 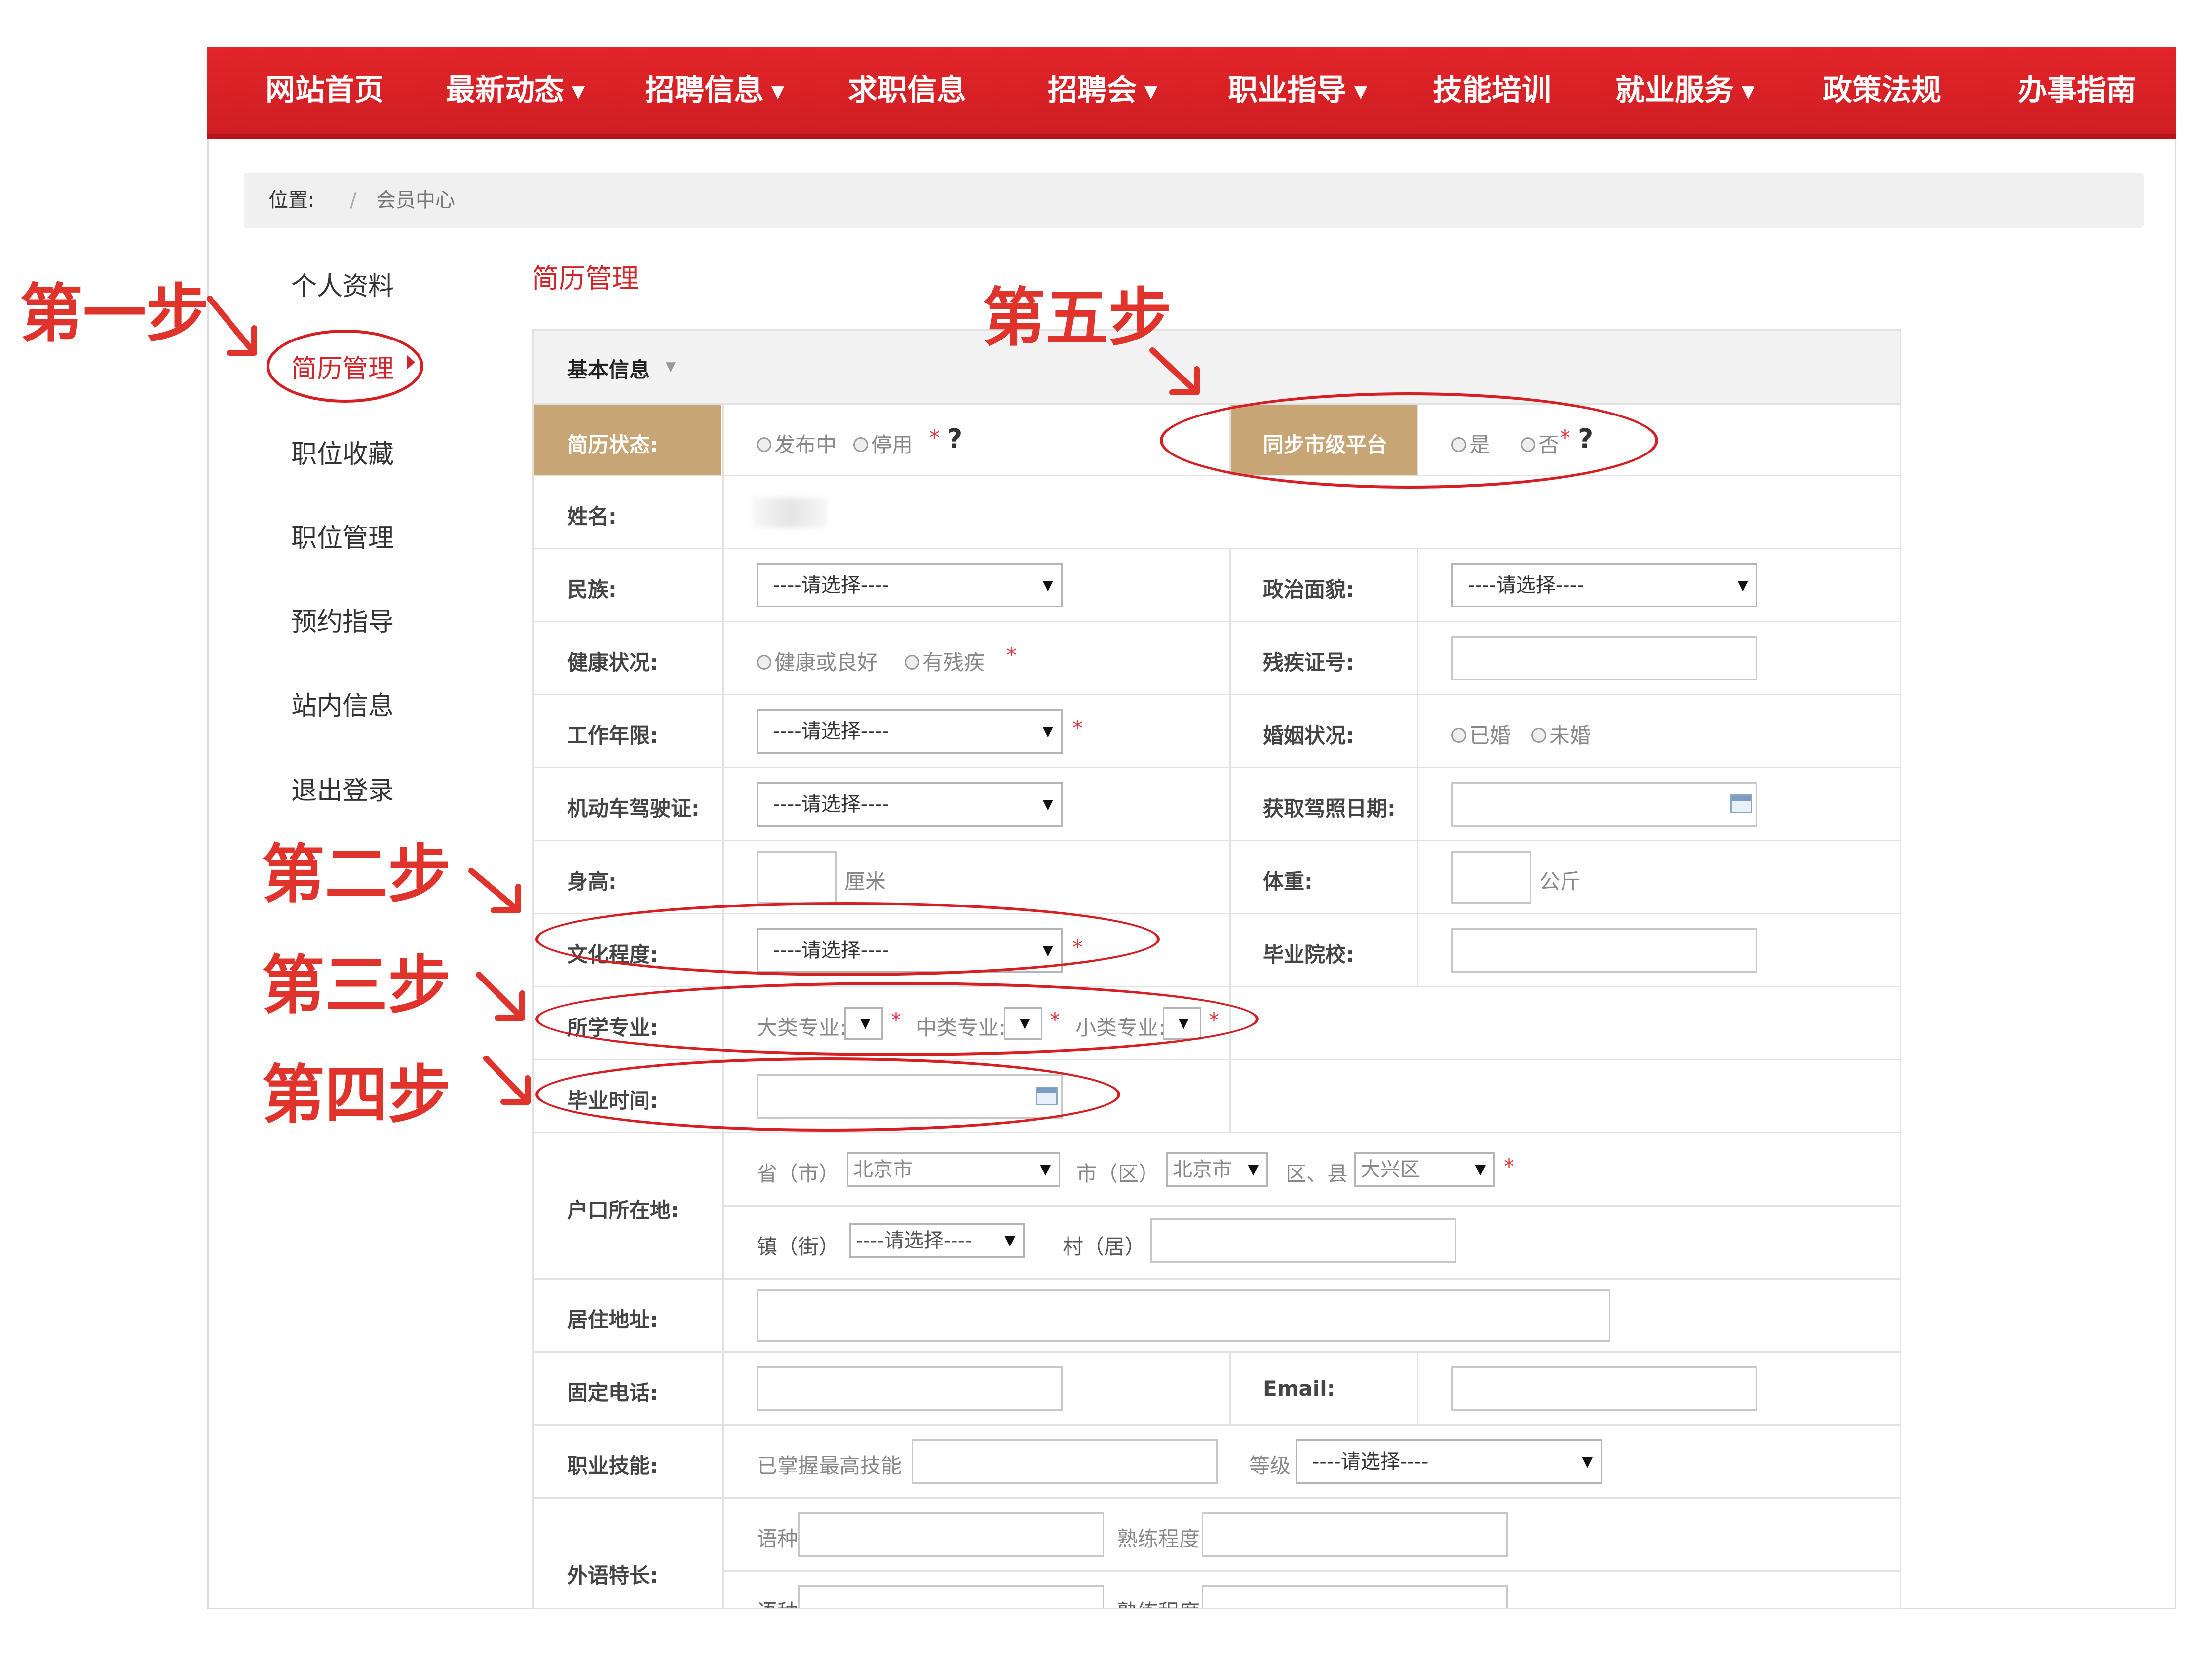 I want to click on proficiency-label-2: 熟练程度, so click(x=1158, y=1601).